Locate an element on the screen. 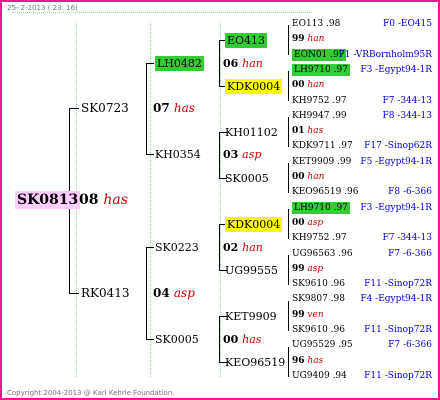  g5-info: F0 -EO415 is located at coordinates (407, 24).